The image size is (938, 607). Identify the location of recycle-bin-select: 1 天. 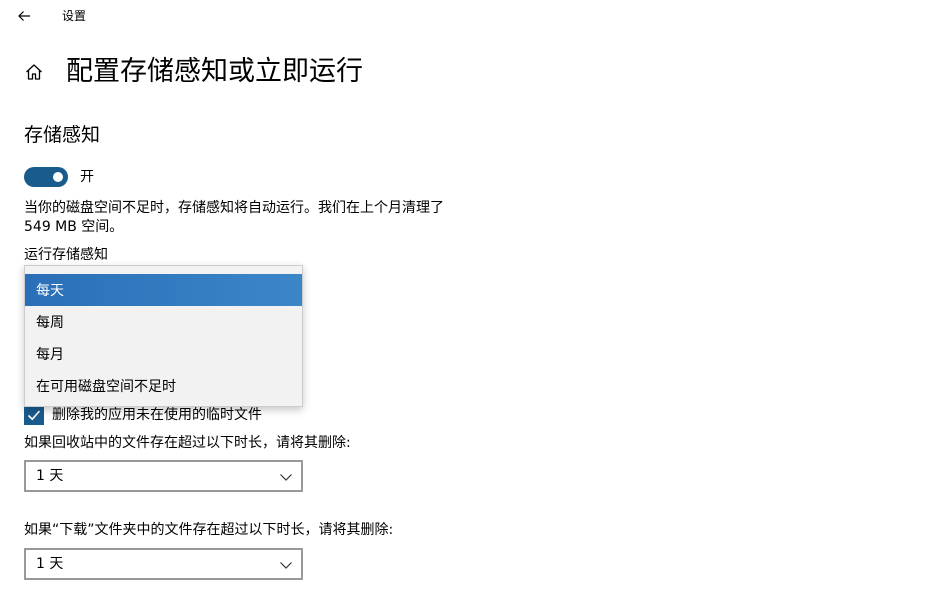
(163, 476).